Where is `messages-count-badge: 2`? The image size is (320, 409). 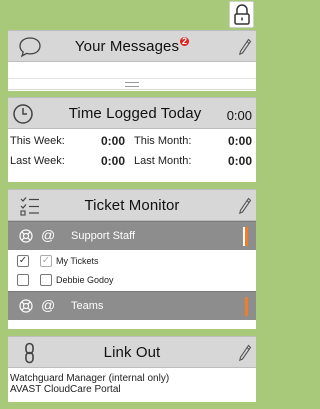
messages-count-badge: 2 is located at coordinates (185, 40).